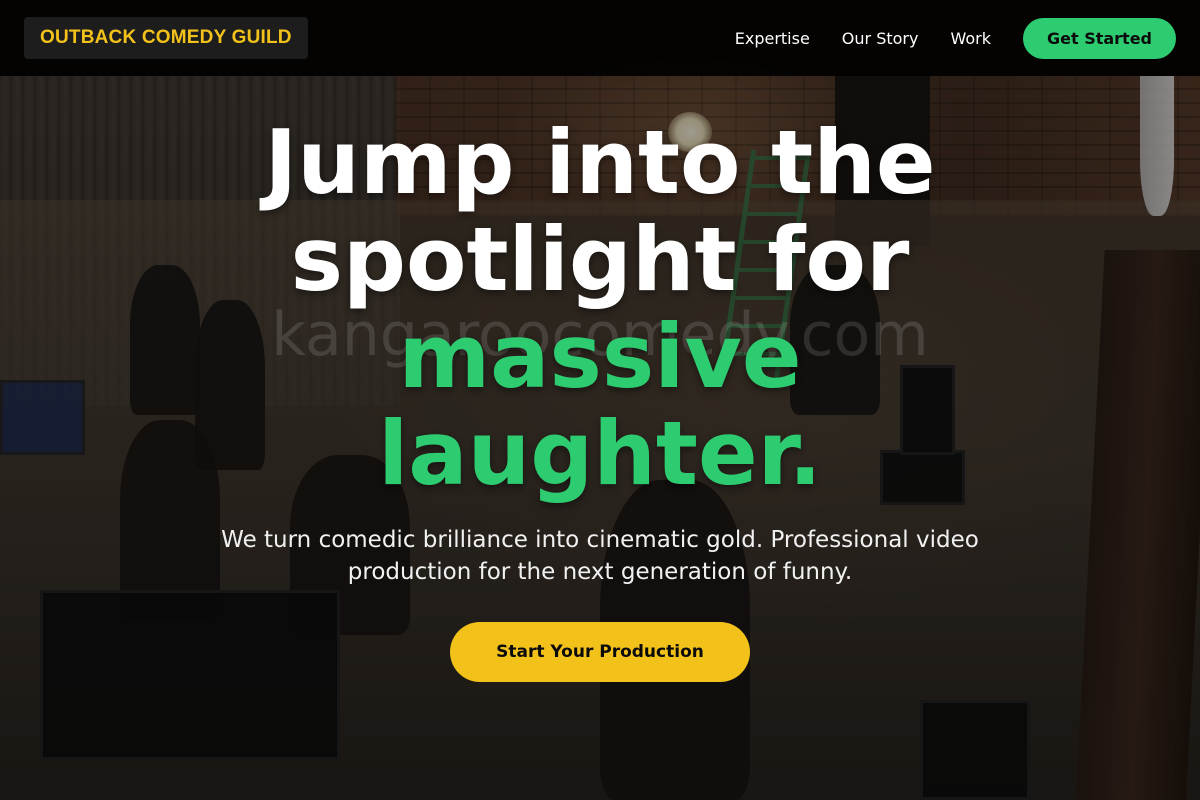 The height and width of the screenshot is (800, 1200). I want to click on headline-accent-line-1: massive, so click(600, 356).